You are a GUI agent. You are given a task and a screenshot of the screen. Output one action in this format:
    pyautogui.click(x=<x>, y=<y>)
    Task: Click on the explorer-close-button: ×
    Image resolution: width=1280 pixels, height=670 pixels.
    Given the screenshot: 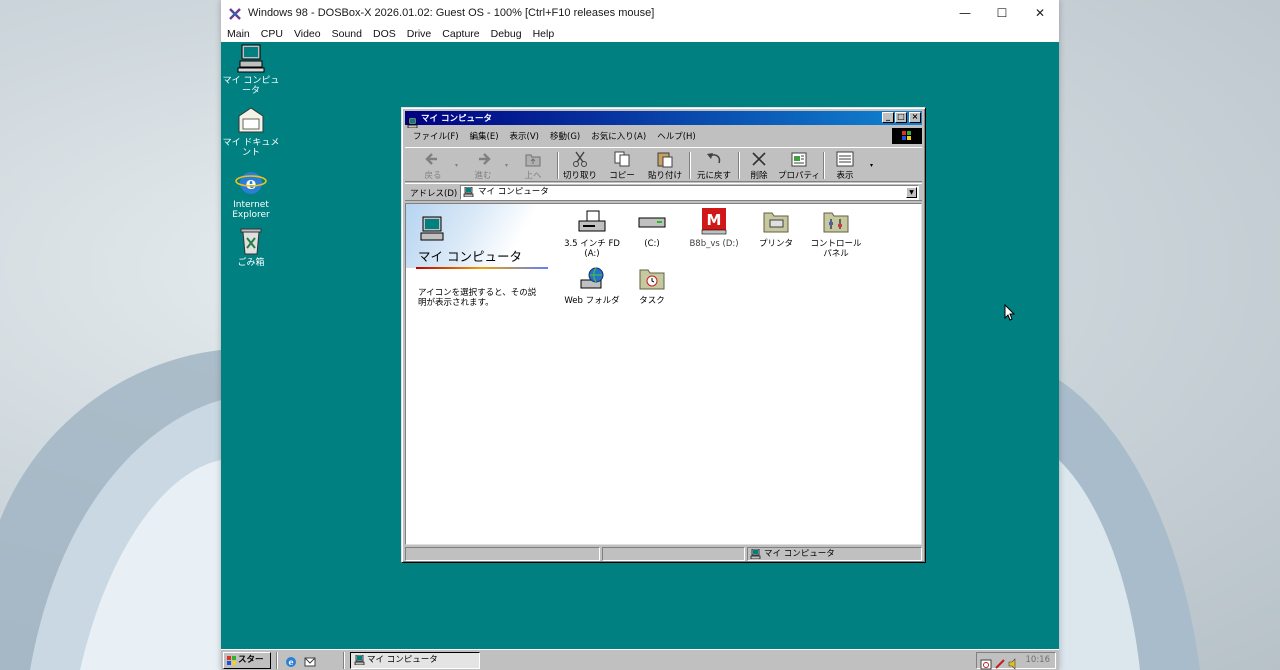 What is the action you would take?
    pyautogui.click(x=915, y=117)
    